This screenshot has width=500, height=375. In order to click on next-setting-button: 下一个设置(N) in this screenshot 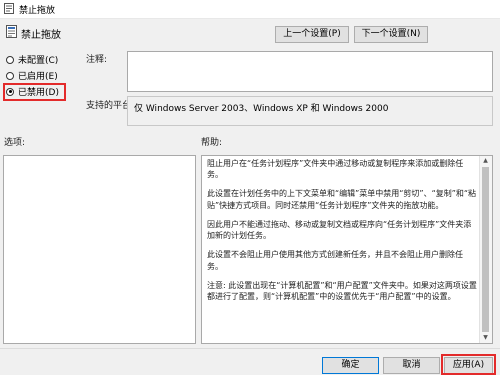, I will do `click(391, 34)`.